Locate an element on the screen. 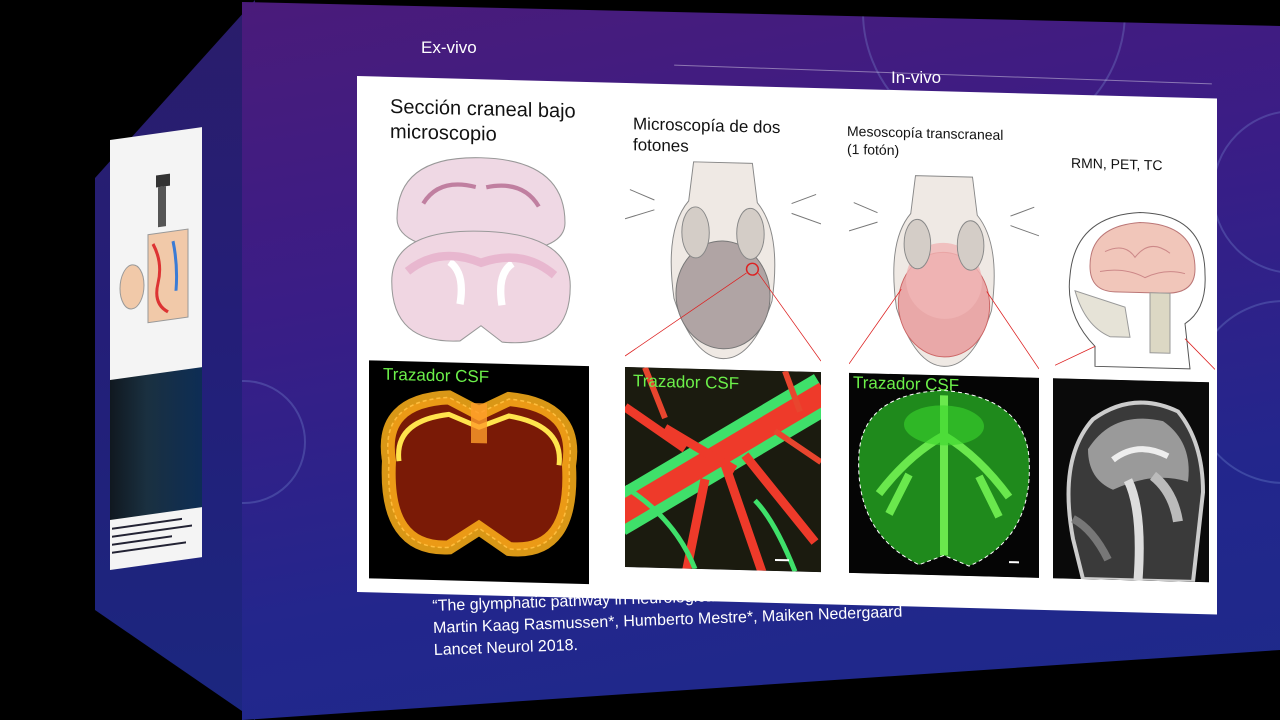 The height and width of the screenshot is (720, 1280). coronal-brain-section-diagram is located at coordinates (481, 252).